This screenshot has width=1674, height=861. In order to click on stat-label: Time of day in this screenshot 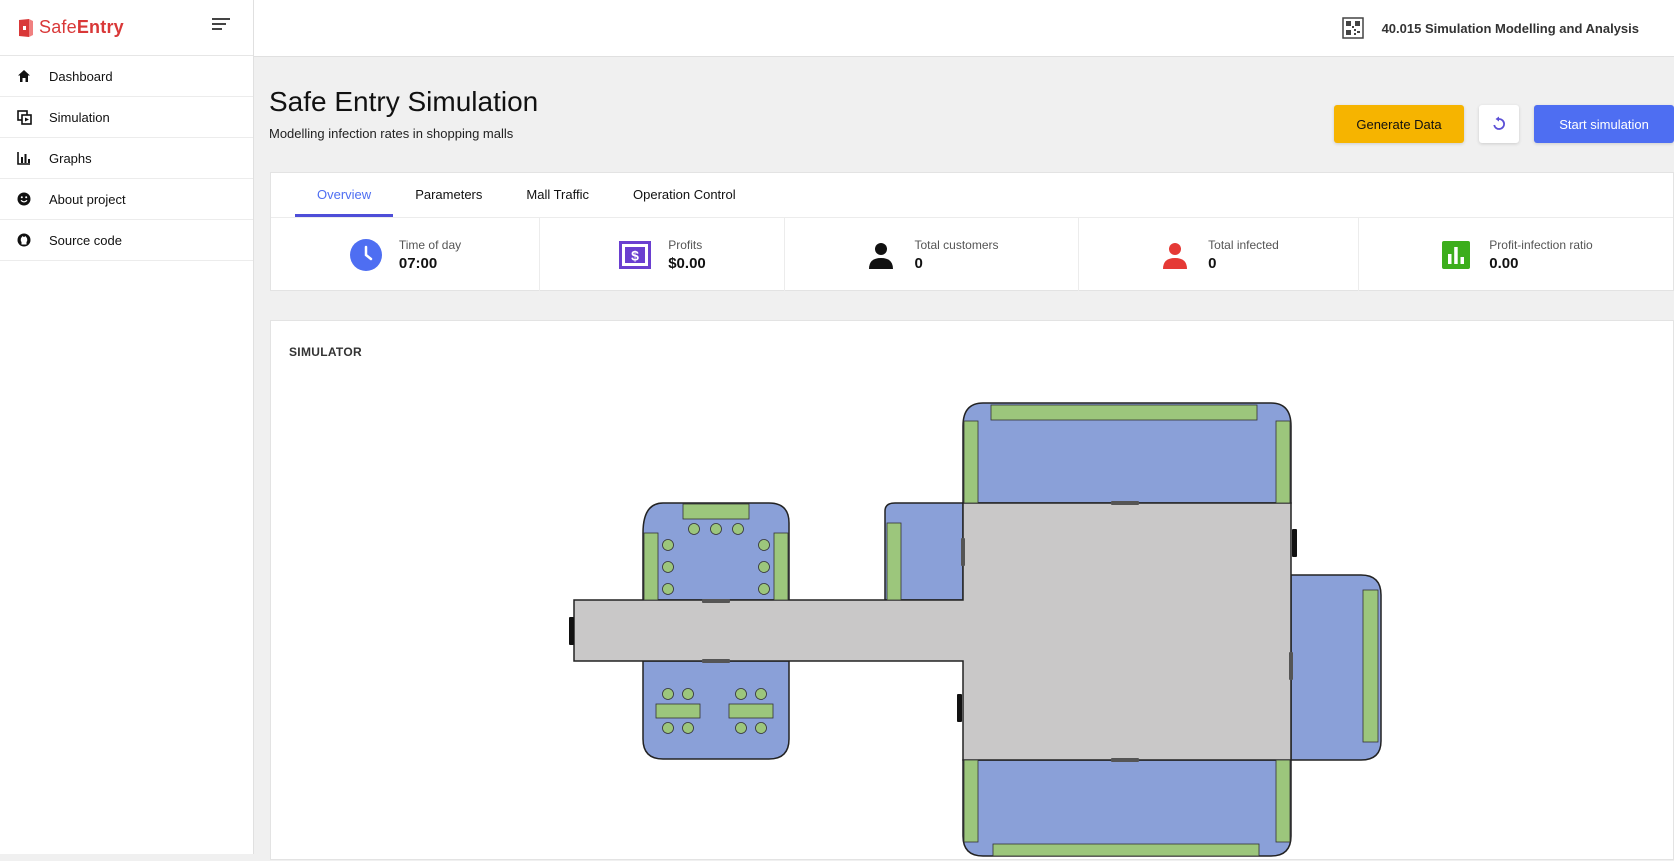, I will do `click(430, 244)`.